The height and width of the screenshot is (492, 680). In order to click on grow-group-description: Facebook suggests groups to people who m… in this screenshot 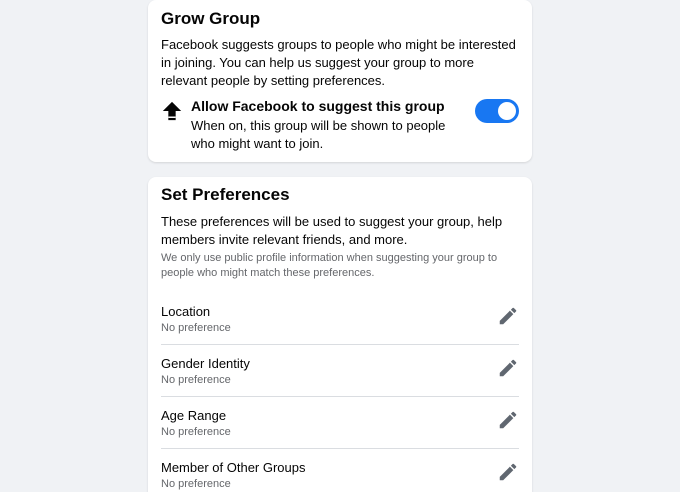, I will do `click(338, 62)`.